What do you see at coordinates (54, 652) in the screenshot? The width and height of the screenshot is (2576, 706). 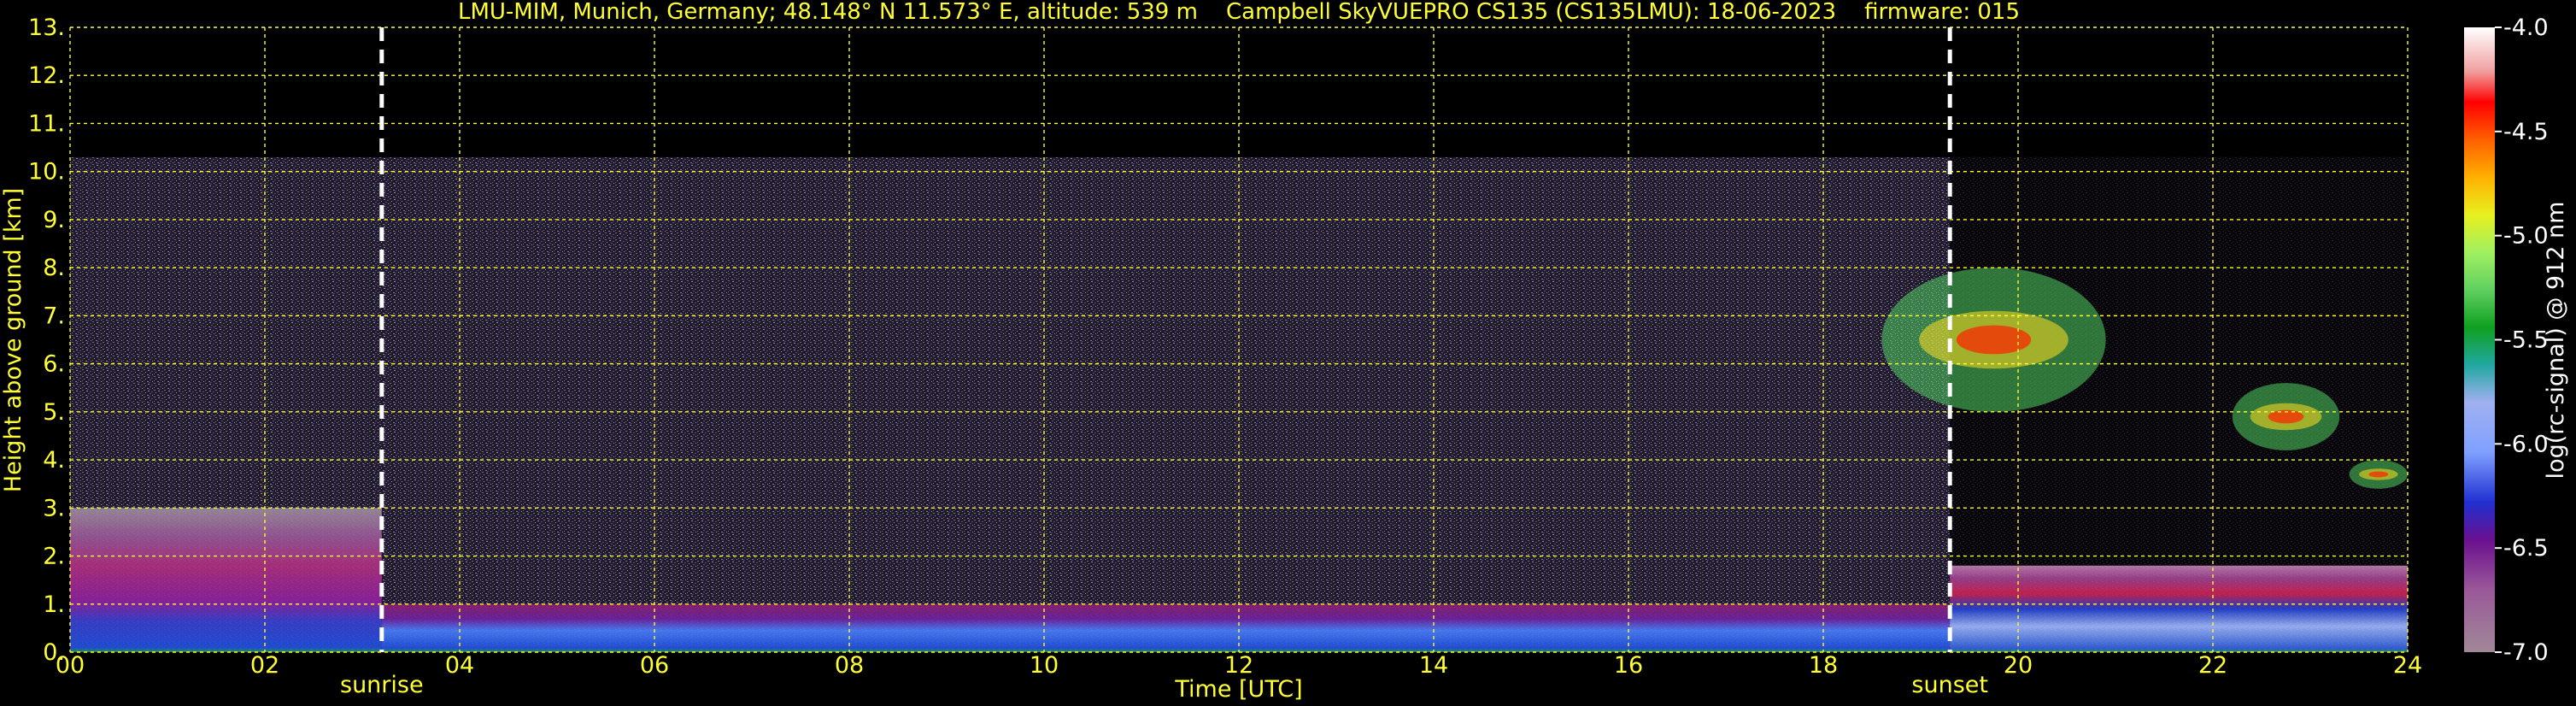 I see `y-tick-label: 0.` at bounding box center [54, 652].